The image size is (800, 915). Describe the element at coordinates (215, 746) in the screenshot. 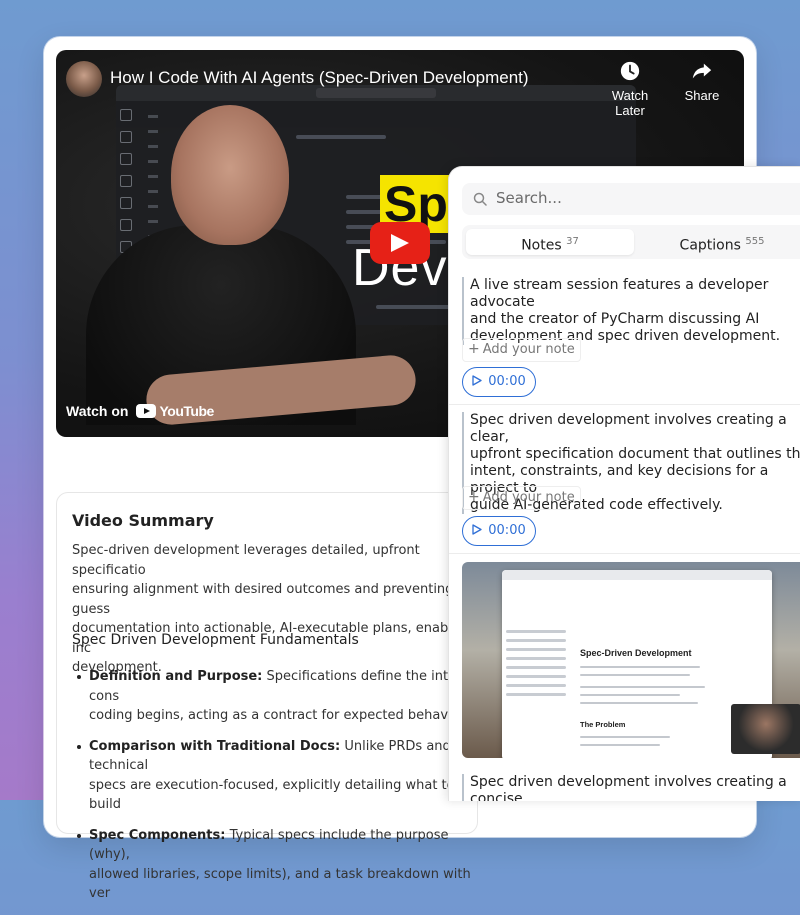

I see `bullet-bold-label: Comparison with Traditional Docs:` at that location.